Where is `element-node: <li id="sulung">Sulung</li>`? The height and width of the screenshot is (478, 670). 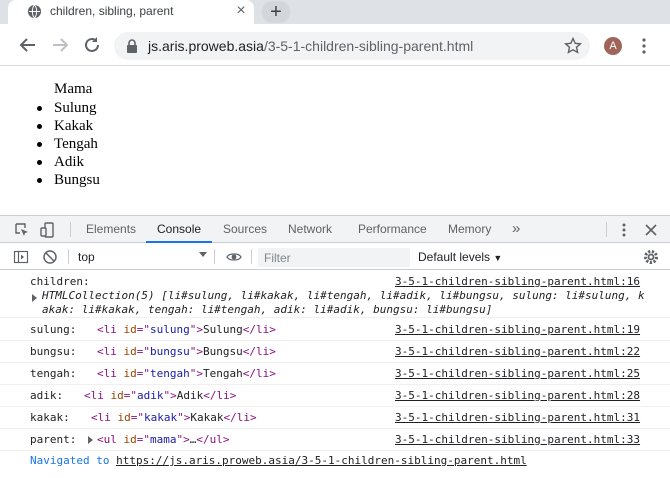 element-node: <li id="sulung">Sulung</li> is located at coordinates (186, 329).